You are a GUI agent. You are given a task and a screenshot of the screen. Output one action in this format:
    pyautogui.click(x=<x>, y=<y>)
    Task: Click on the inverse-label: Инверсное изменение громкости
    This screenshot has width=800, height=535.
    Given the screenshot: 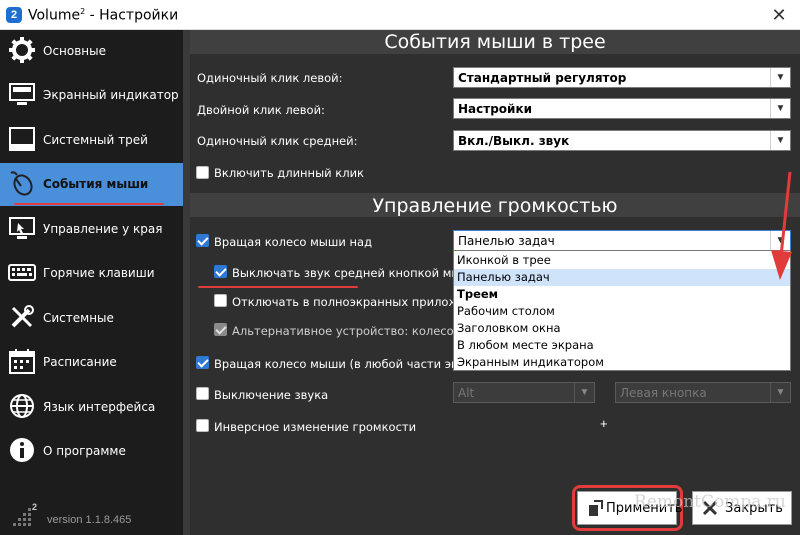 What is the action you would take?
    pyautogui.click(x=315, y=427)
    